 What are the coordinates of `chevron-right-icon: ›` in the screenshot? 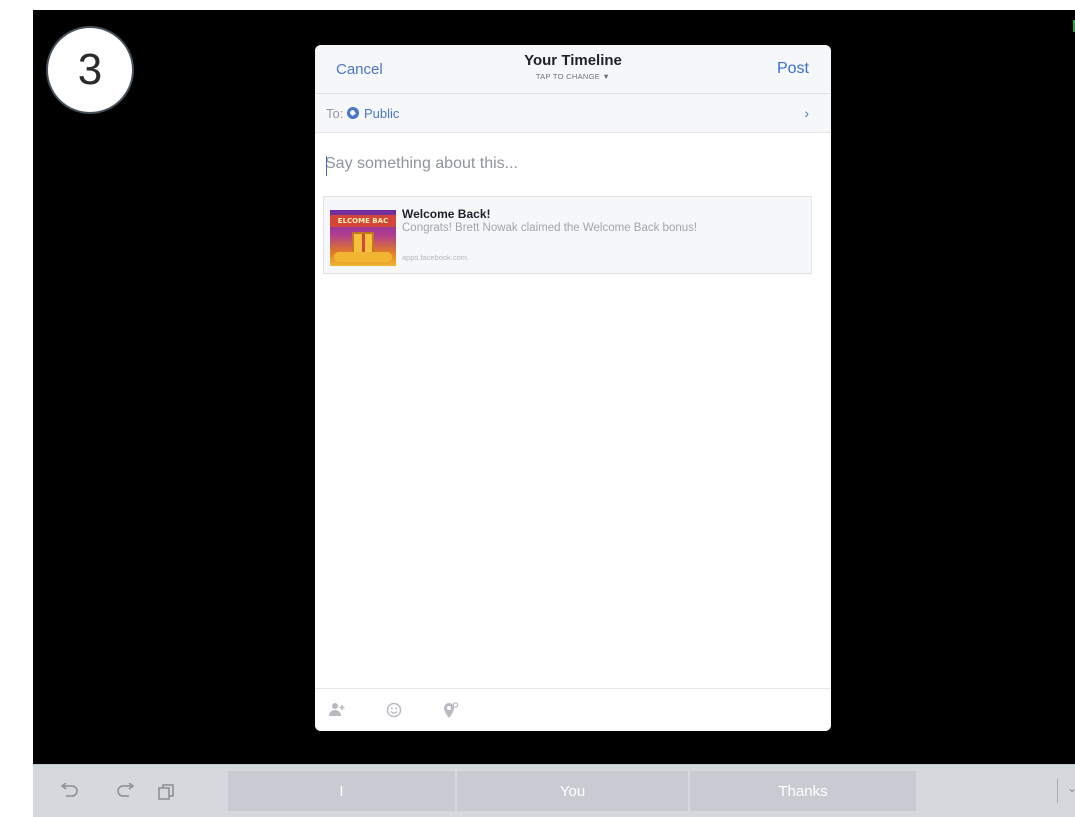 It's located at (806, 113).